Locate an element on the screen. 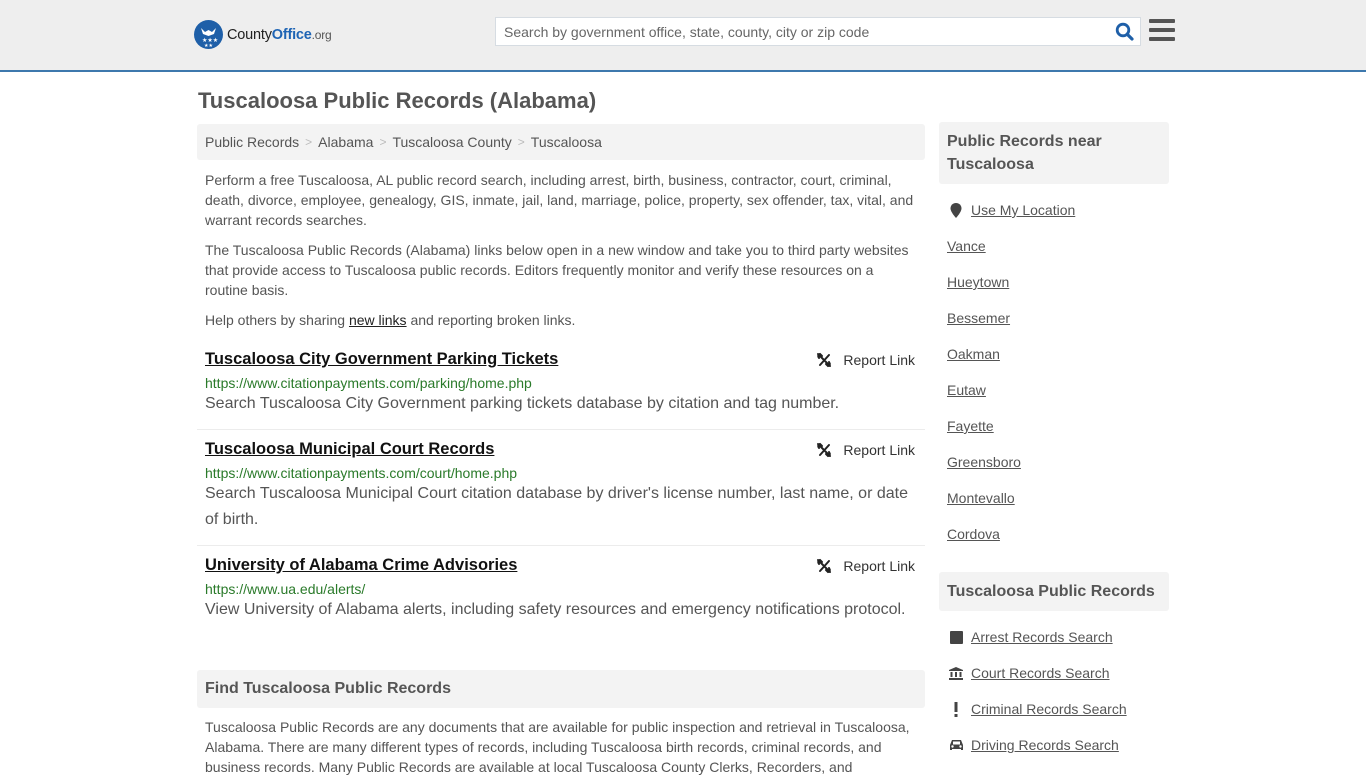  new-links-link: new links is located at coordinates (378, 320).